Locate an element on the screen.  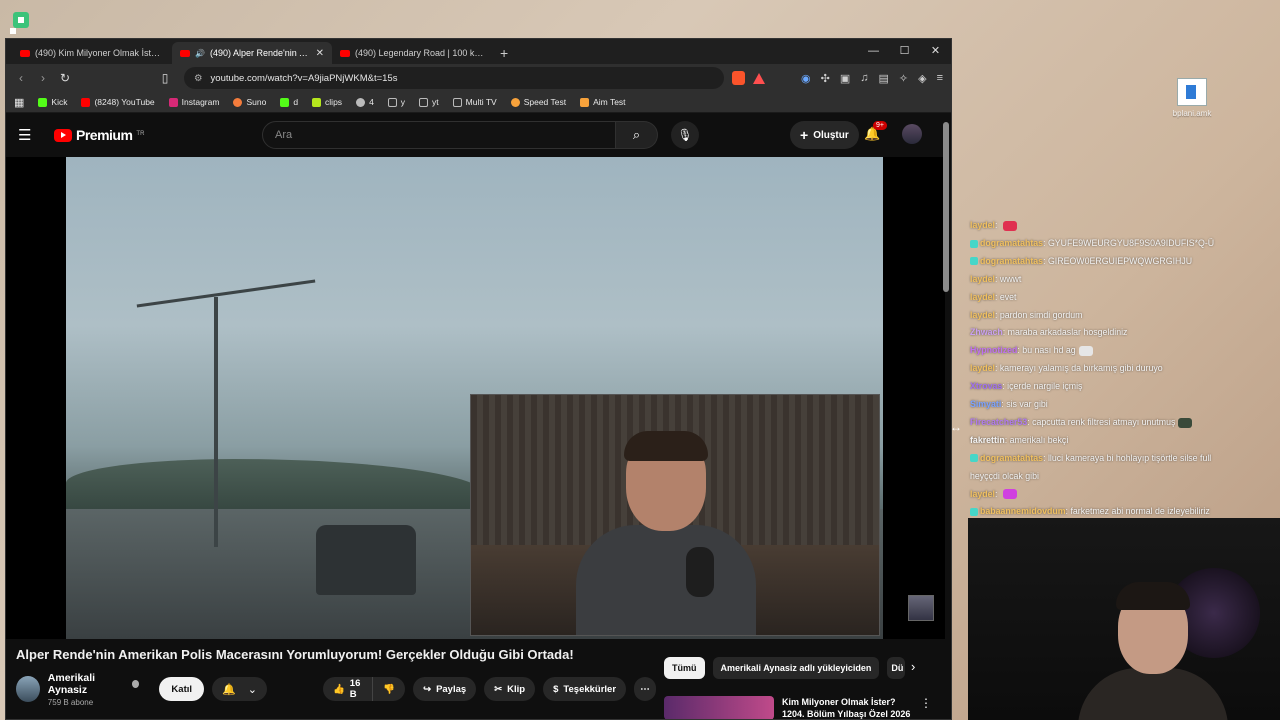
menu-icon: ≡ is located at coordinates (940, 78).